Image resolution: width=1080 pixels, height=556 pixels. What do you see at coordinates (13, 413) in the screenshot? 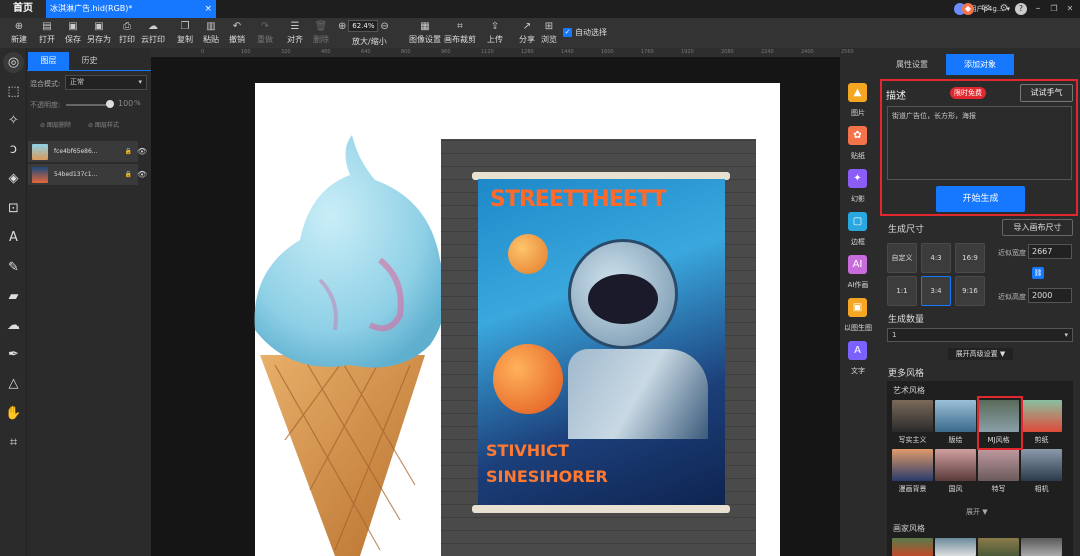
I see `hand-icon: ✋` at bounding box center [13, 413].